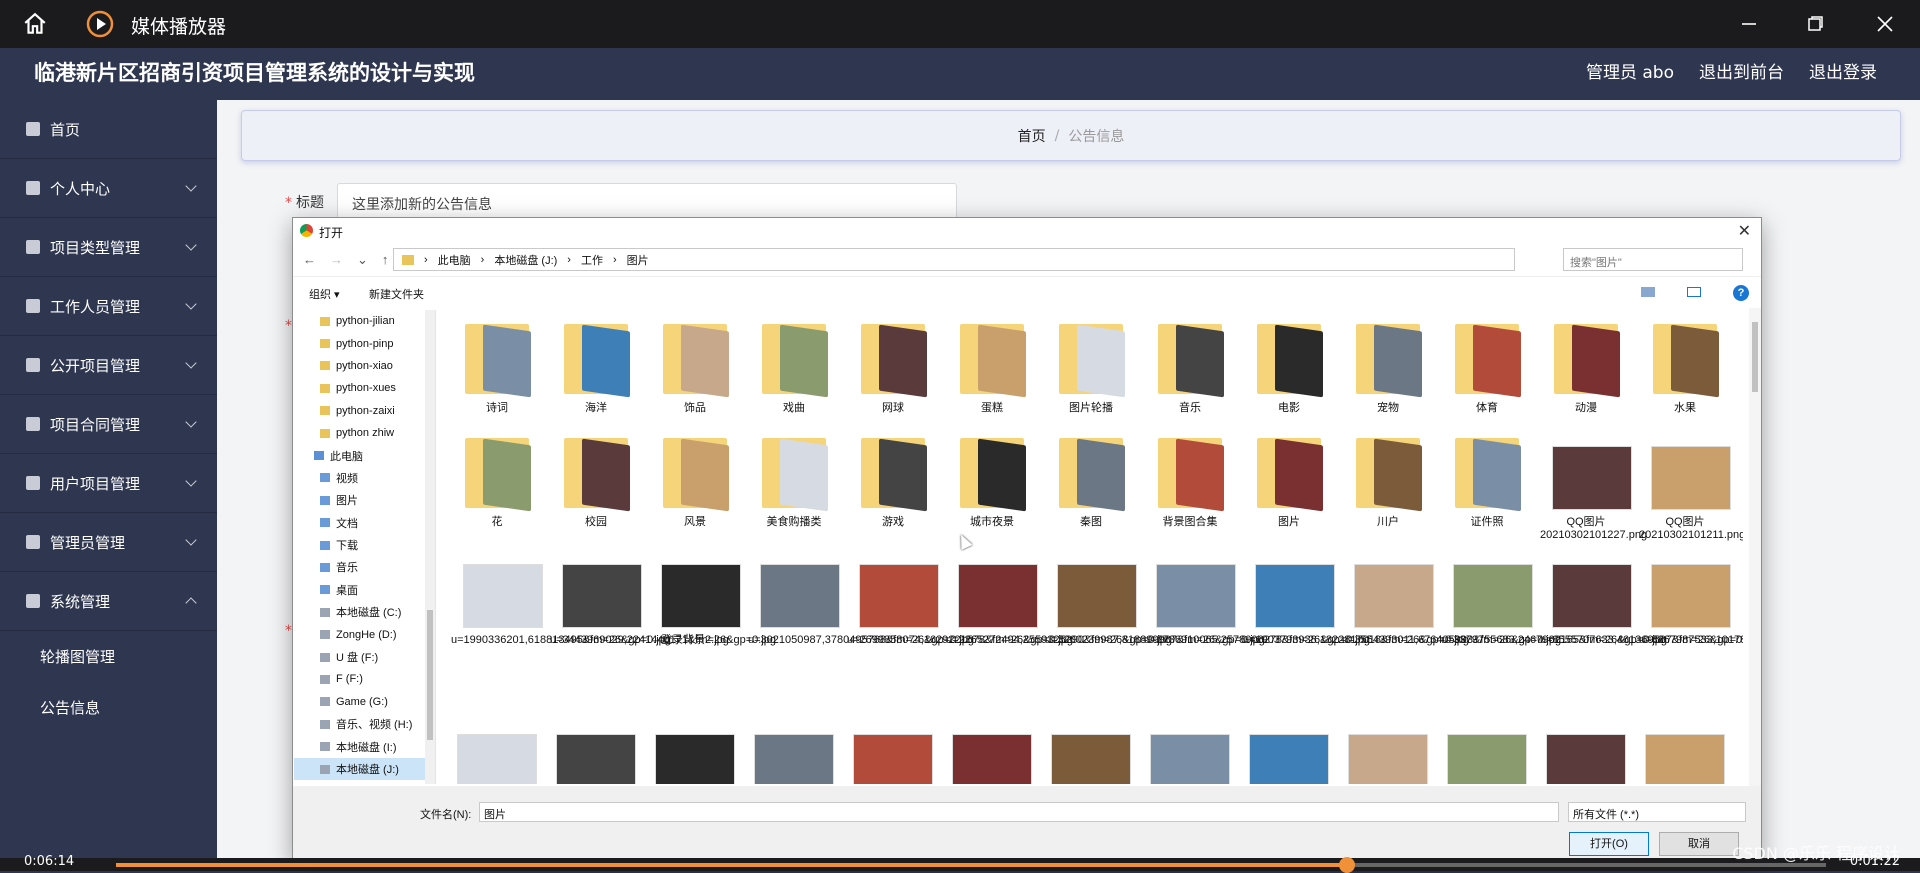 The width and height of the screenshot is (1920, 873). Describe the element at coordinates (1091, 366) in the screenshot. I see `file-item: 图片轮播` at that location.